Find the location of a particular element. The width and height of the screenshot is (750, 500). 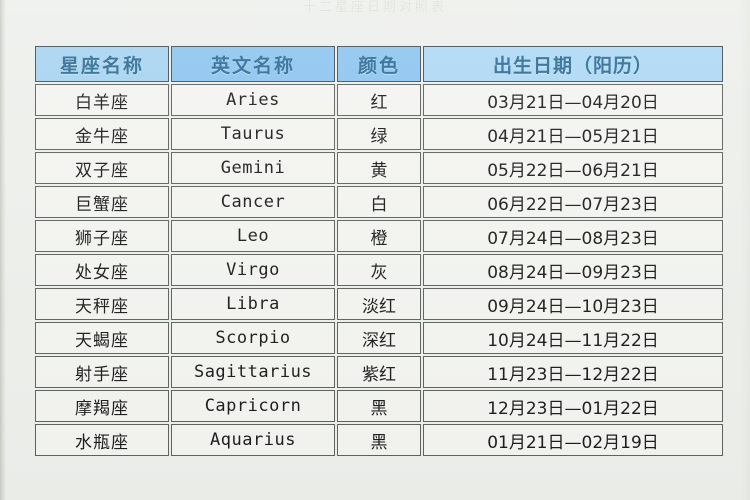

cell-birth-date: 06月22日—07月23日 is located at coordinates (573, 202).